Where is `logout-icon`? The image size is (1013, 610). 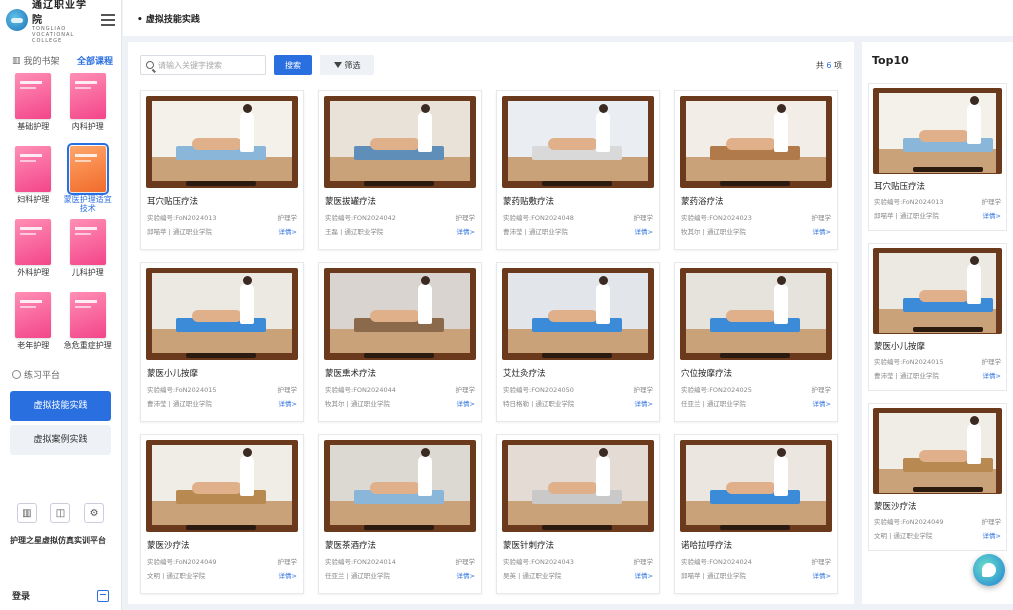 logout-icon is located at coordinates (103, 595).